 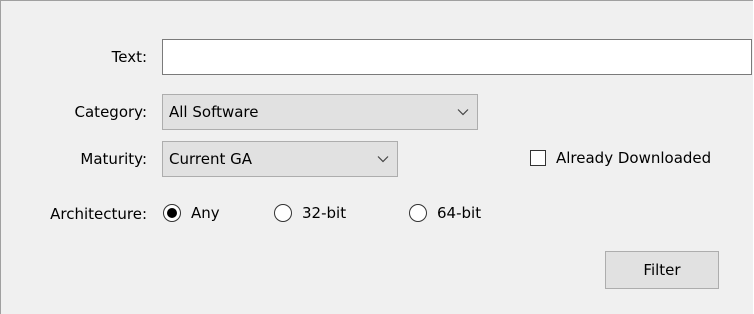 I want to click on radio-button-selected, so click(x=172, y=213).